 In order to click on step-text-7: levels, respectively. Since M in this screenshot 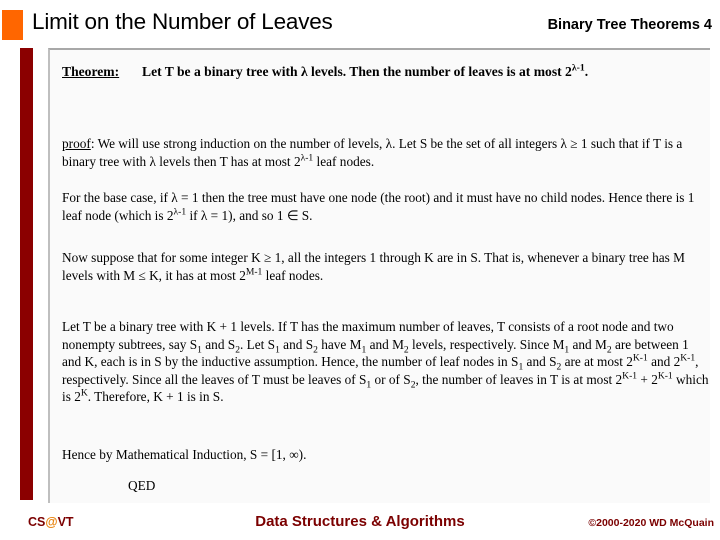, I will do `click(486, 344)`.